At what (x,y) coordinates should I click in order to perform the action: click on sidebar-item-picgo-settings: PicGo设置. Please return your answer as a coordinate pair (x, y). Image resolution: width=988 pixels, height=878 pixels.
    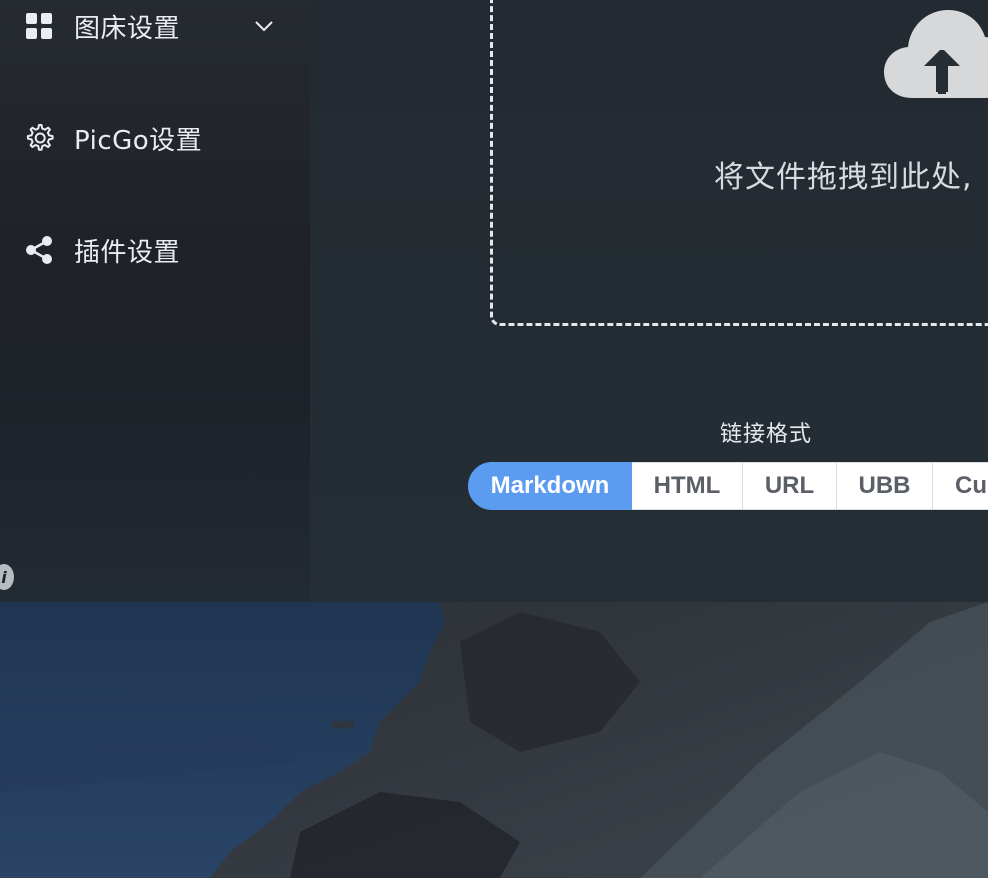
    Looking at the image, I should click on (112, 138).